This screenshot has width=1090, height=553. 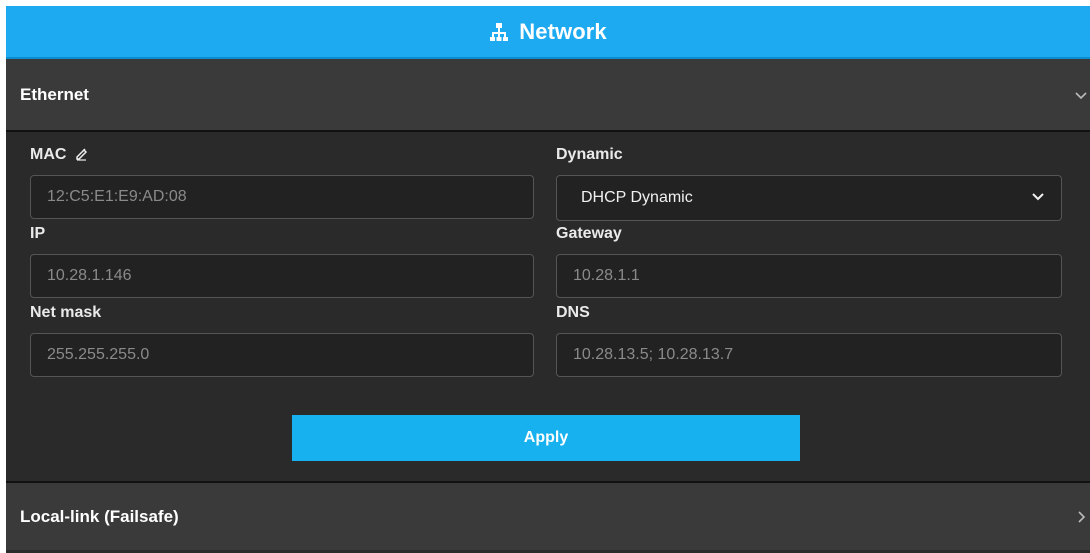 What do you see at coordinates (809, 276) in the screenshot?
I see `gateway-input: 10.28.1.1` at bounding box center [809, 276].